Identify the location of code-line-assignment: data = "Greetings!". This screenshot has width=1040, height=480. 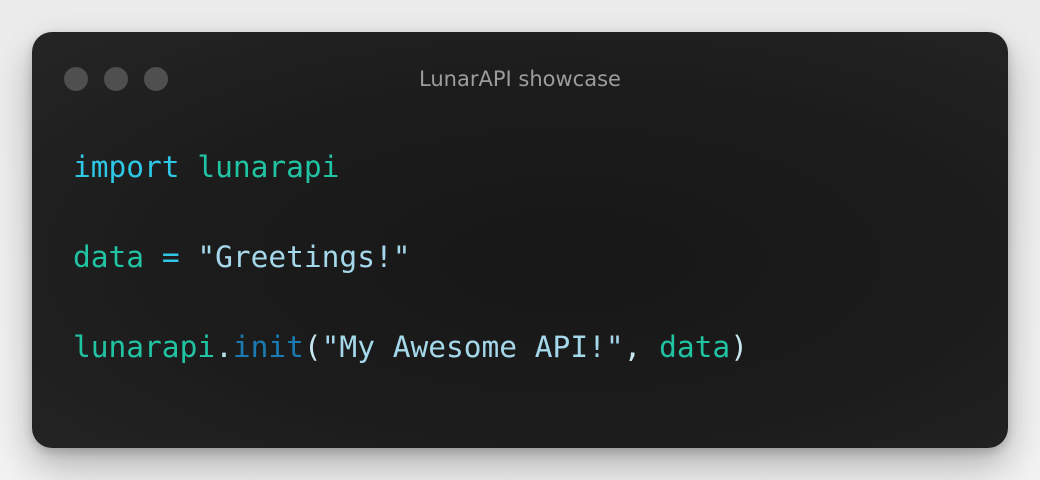
(410, 257).